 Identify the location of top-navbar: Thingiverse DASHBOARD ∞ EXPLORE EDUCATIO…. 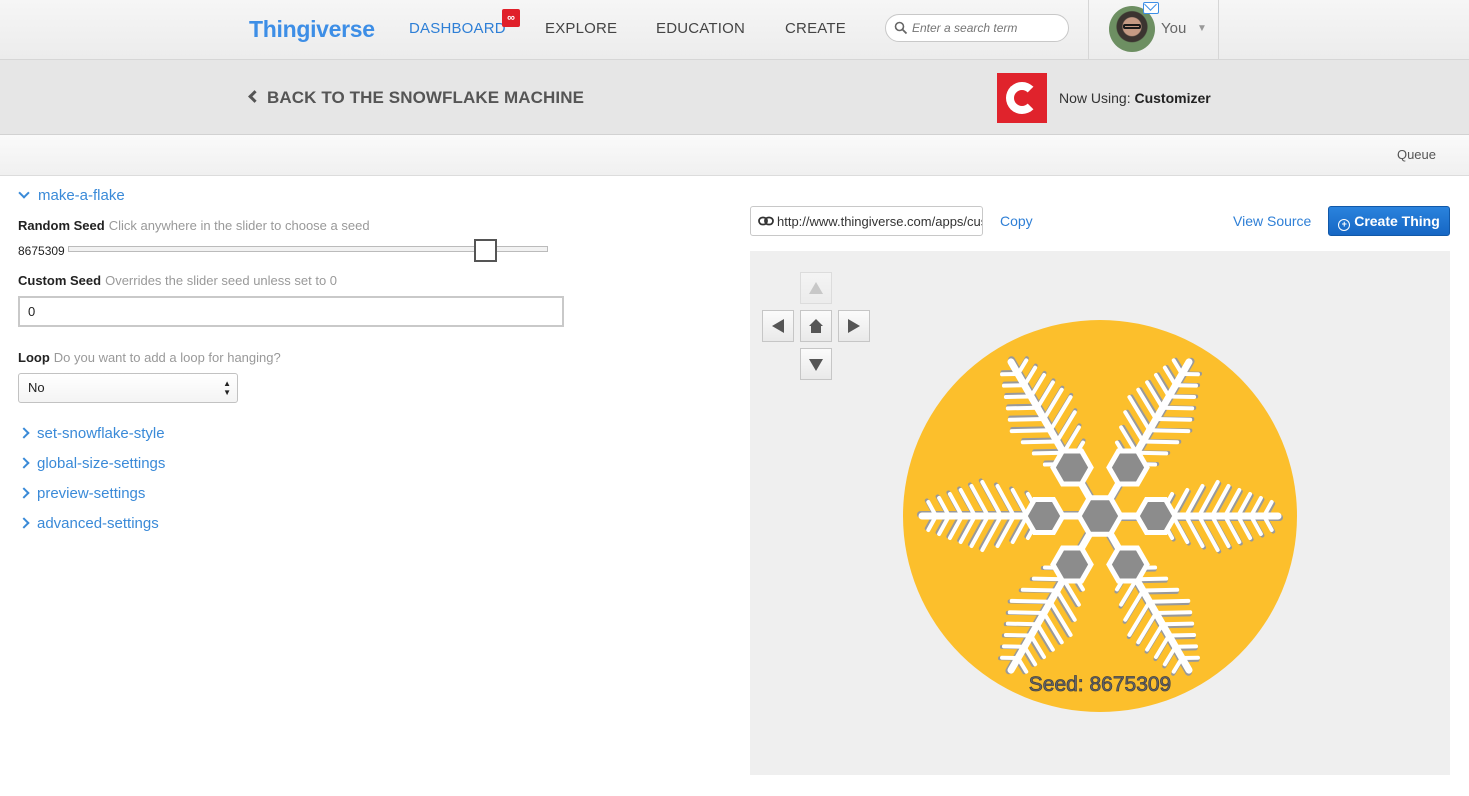
(734, 30).